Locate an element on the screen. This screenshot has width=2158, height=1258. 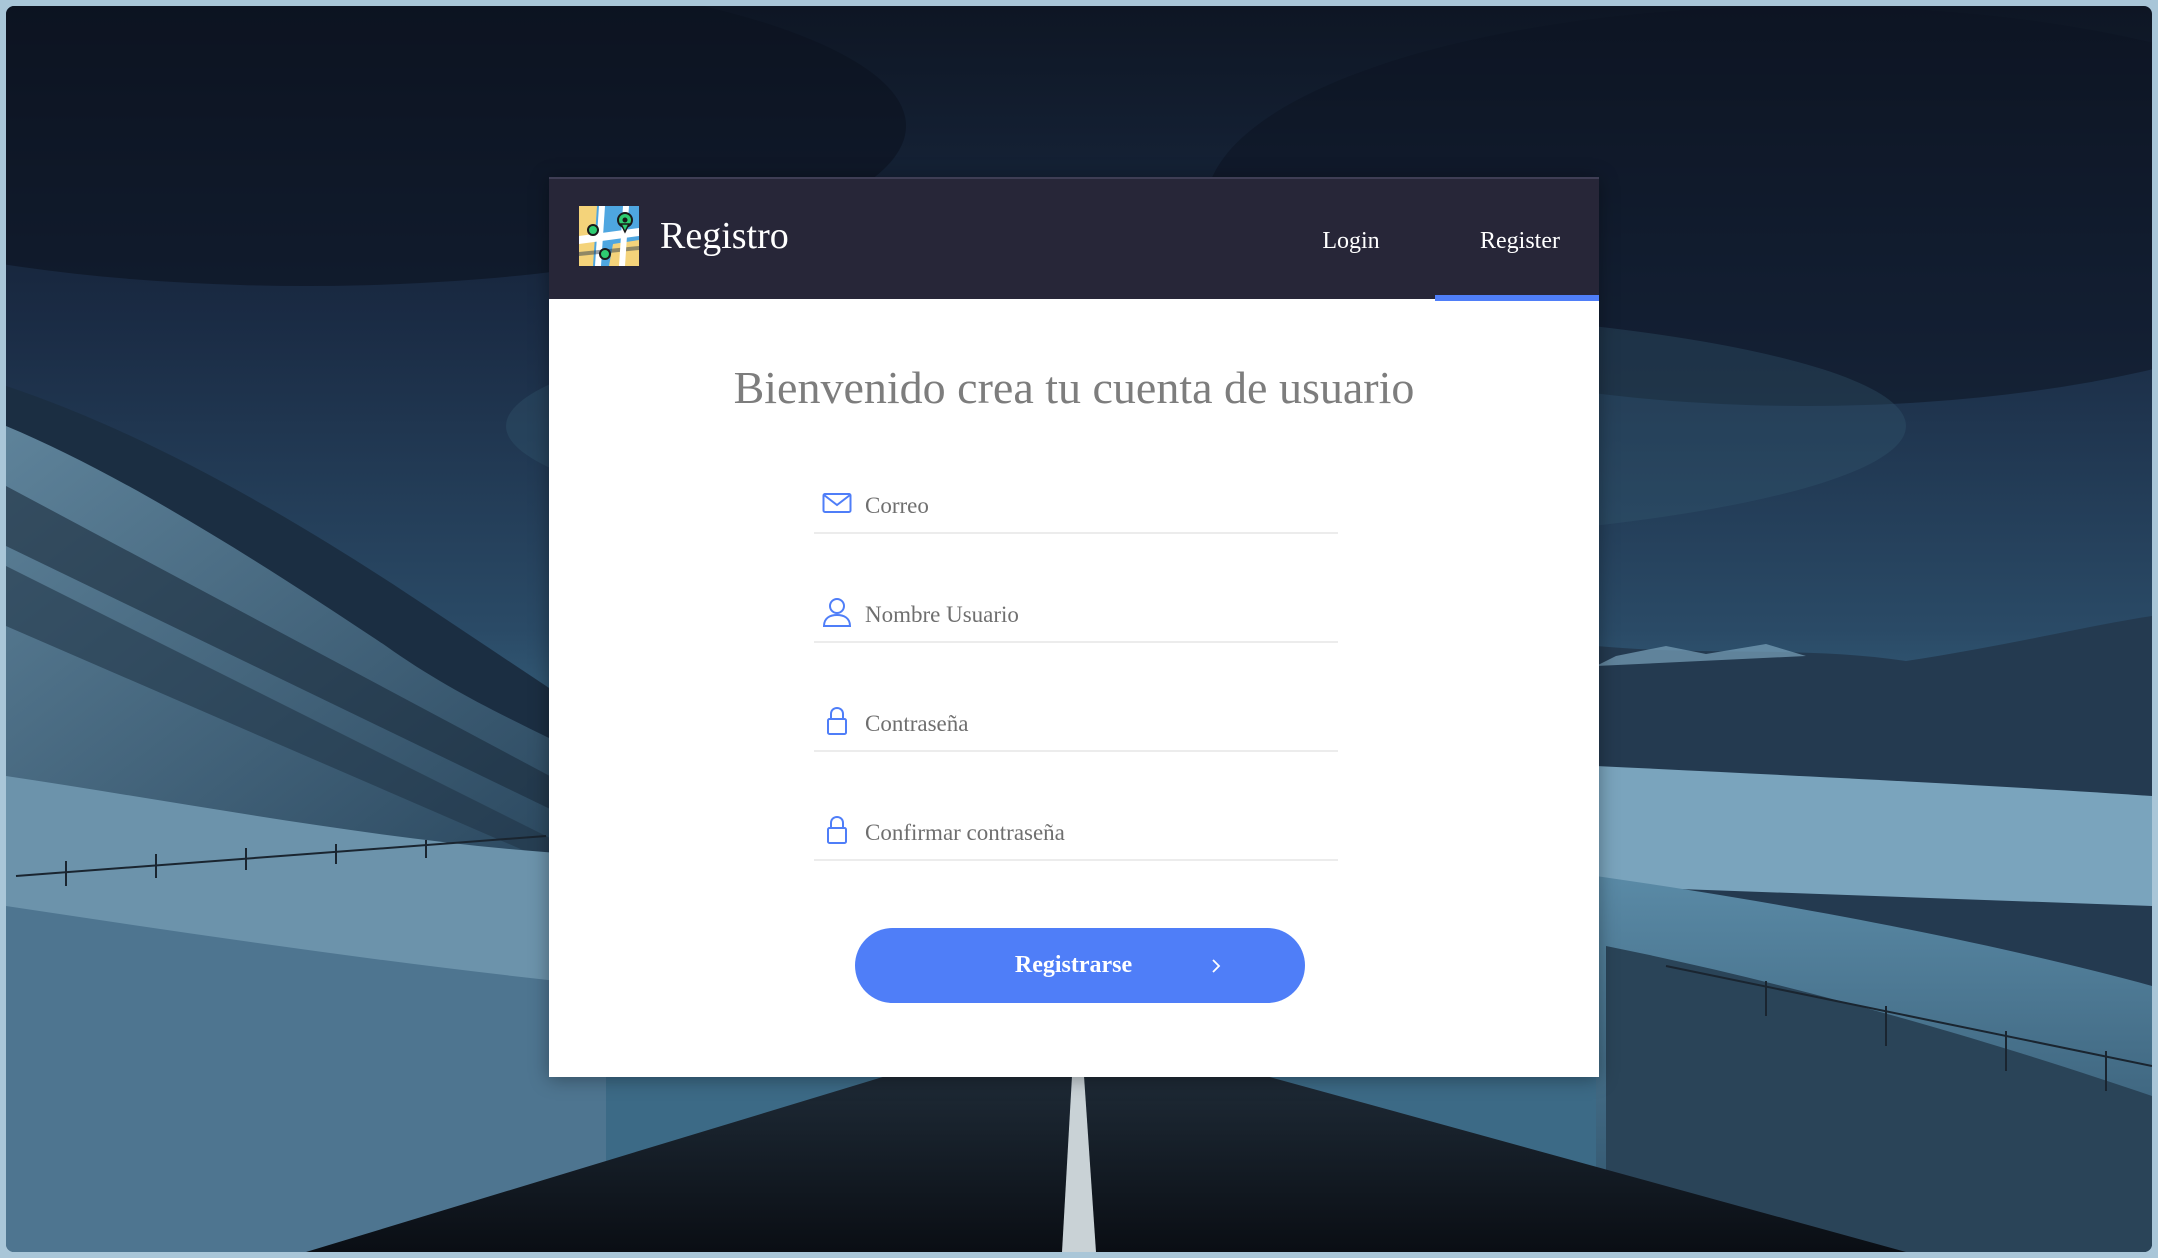
password-field is located at coordinates (1076, 725).